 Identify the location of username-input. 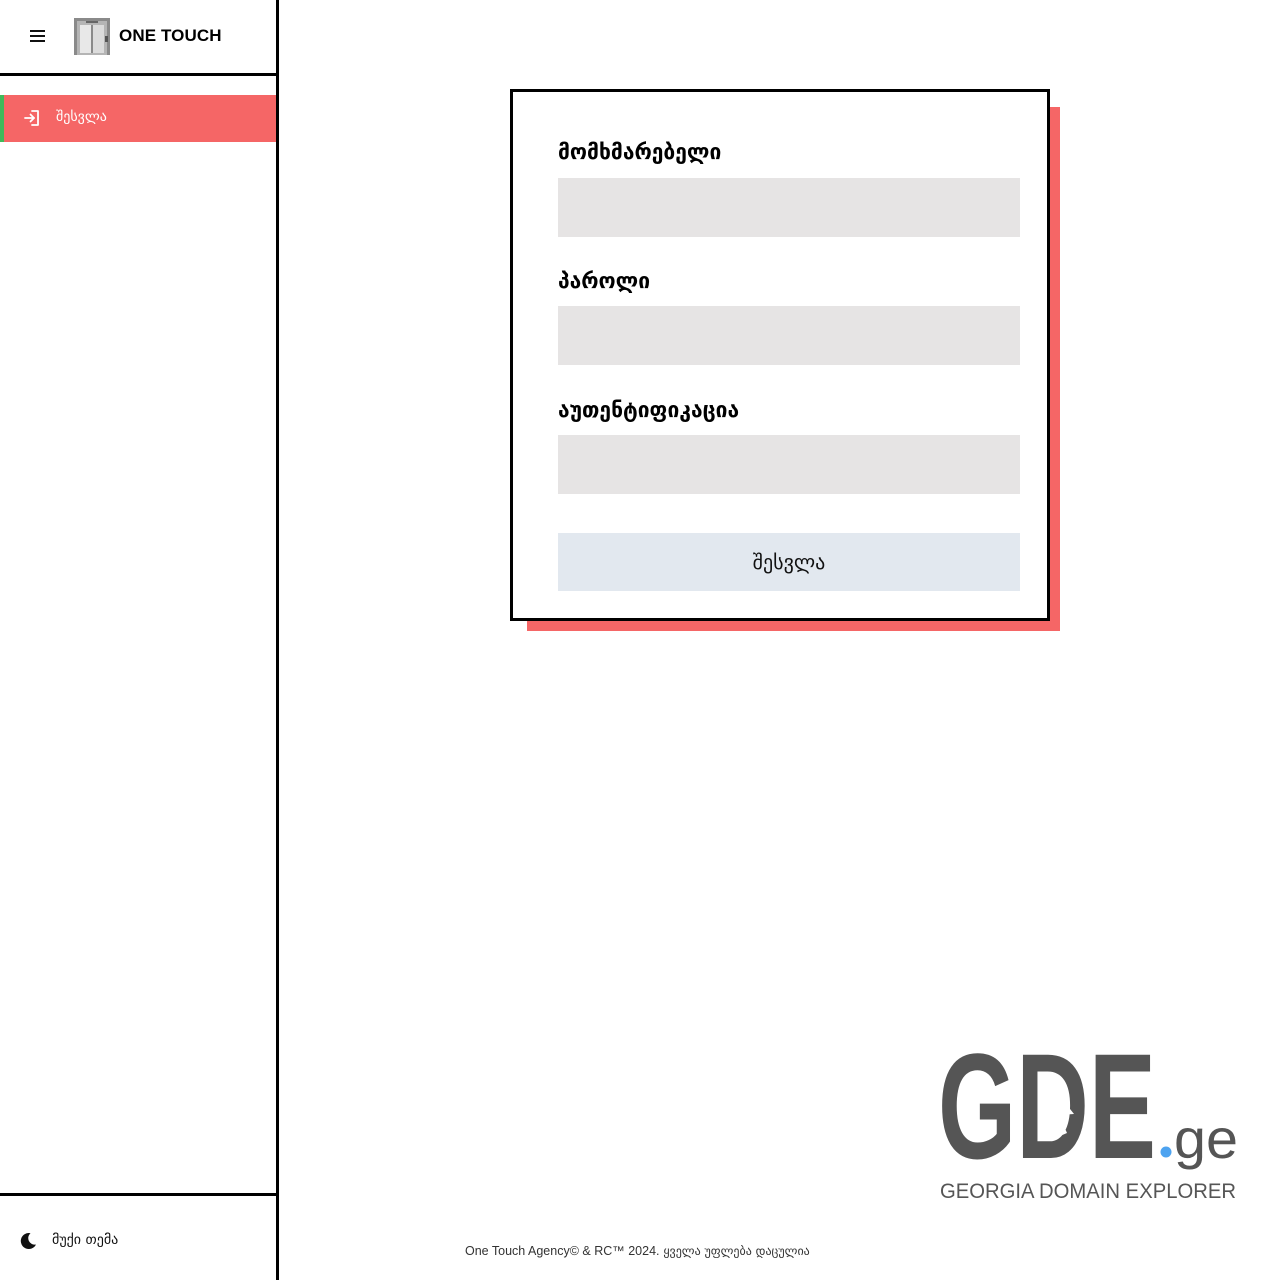
(789, 207).